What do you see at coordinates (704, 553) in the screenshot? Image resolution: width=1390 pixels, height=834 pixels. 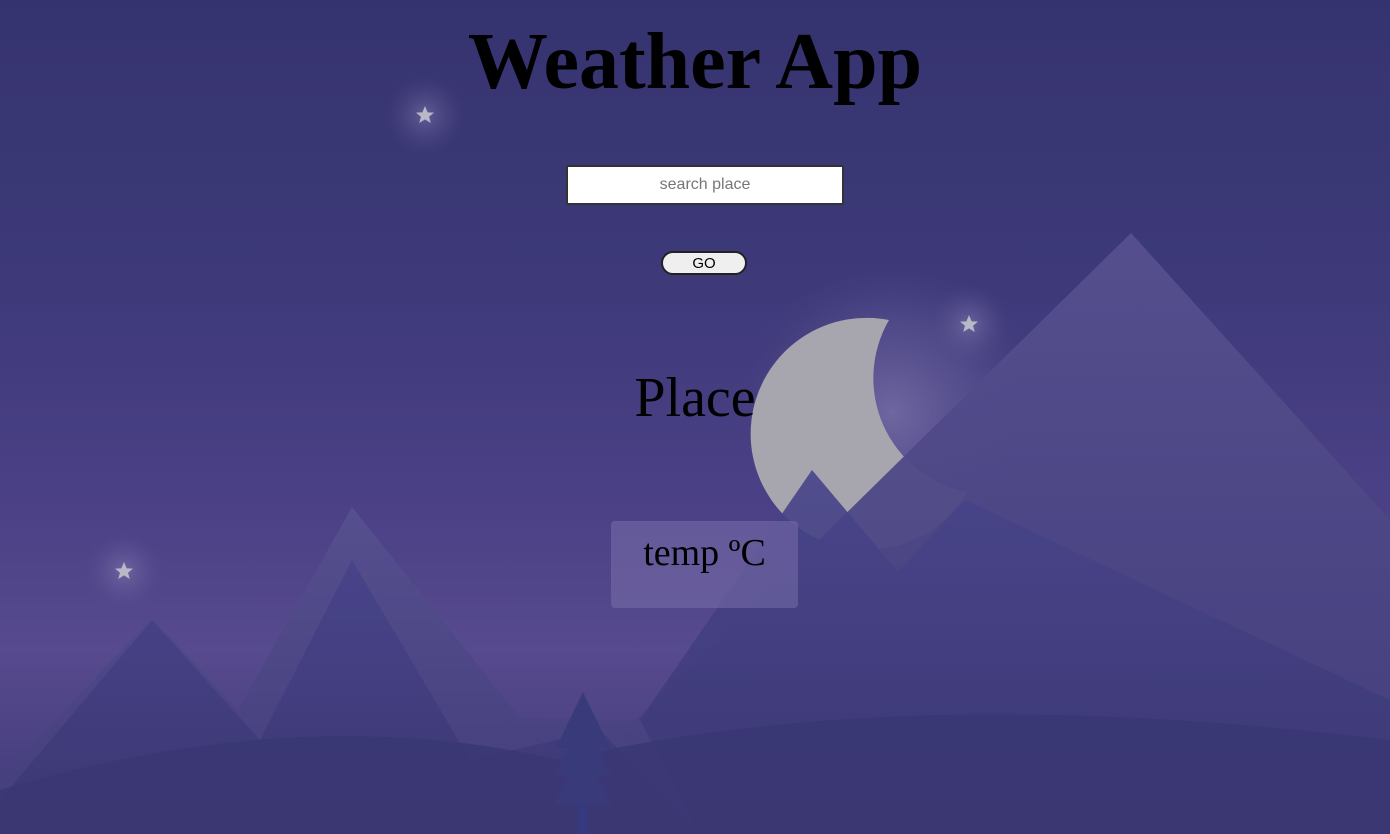 I see `temperature-value: temp ºC` at bounding box center [704, 553].